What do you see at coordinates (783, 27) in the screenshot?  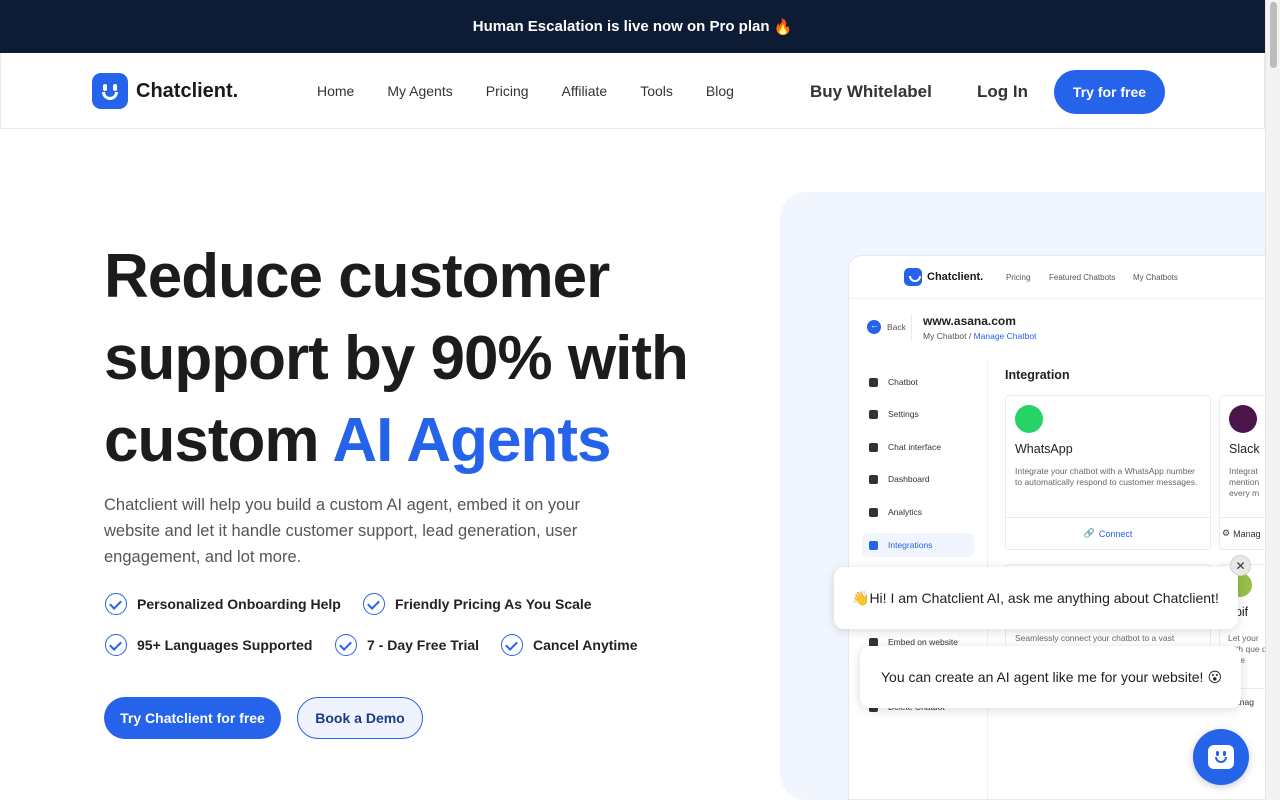 I see `fire-icon: 🔥` at bounding box center [783, 27].